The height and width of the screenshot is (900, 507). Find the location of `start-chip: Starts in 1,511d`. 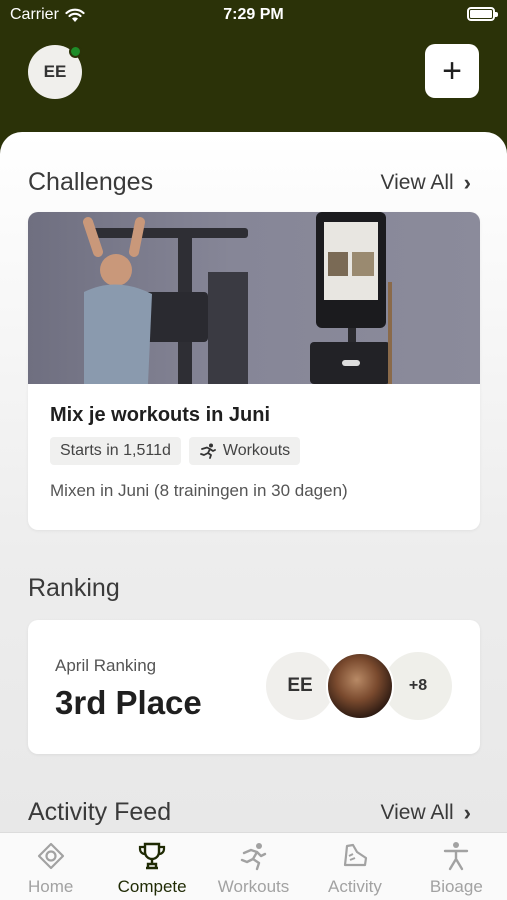

start-chip: Starts in 1,511d is located at coordinates (115, 451).